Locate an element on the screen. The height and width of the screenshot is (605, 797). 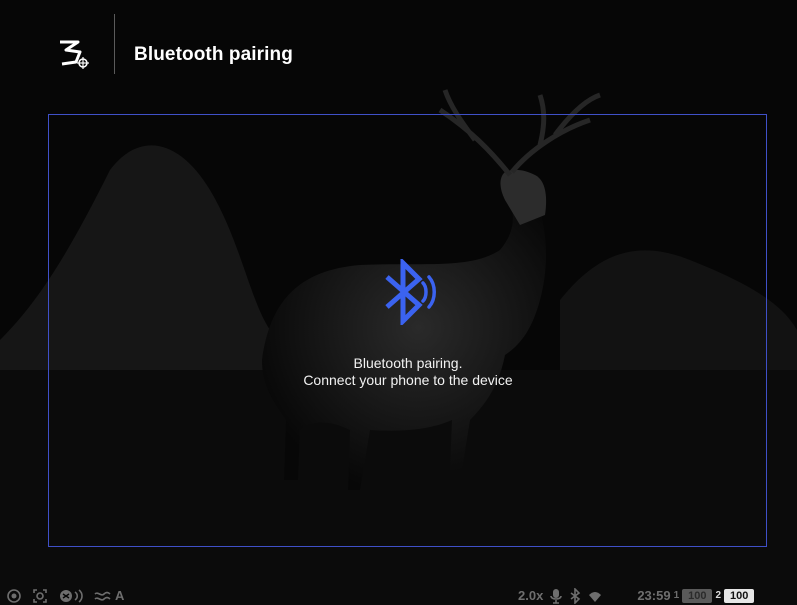
status-bar: A 2.0x 23:59 1 100 2 100 is located at coordinates (398, 595).